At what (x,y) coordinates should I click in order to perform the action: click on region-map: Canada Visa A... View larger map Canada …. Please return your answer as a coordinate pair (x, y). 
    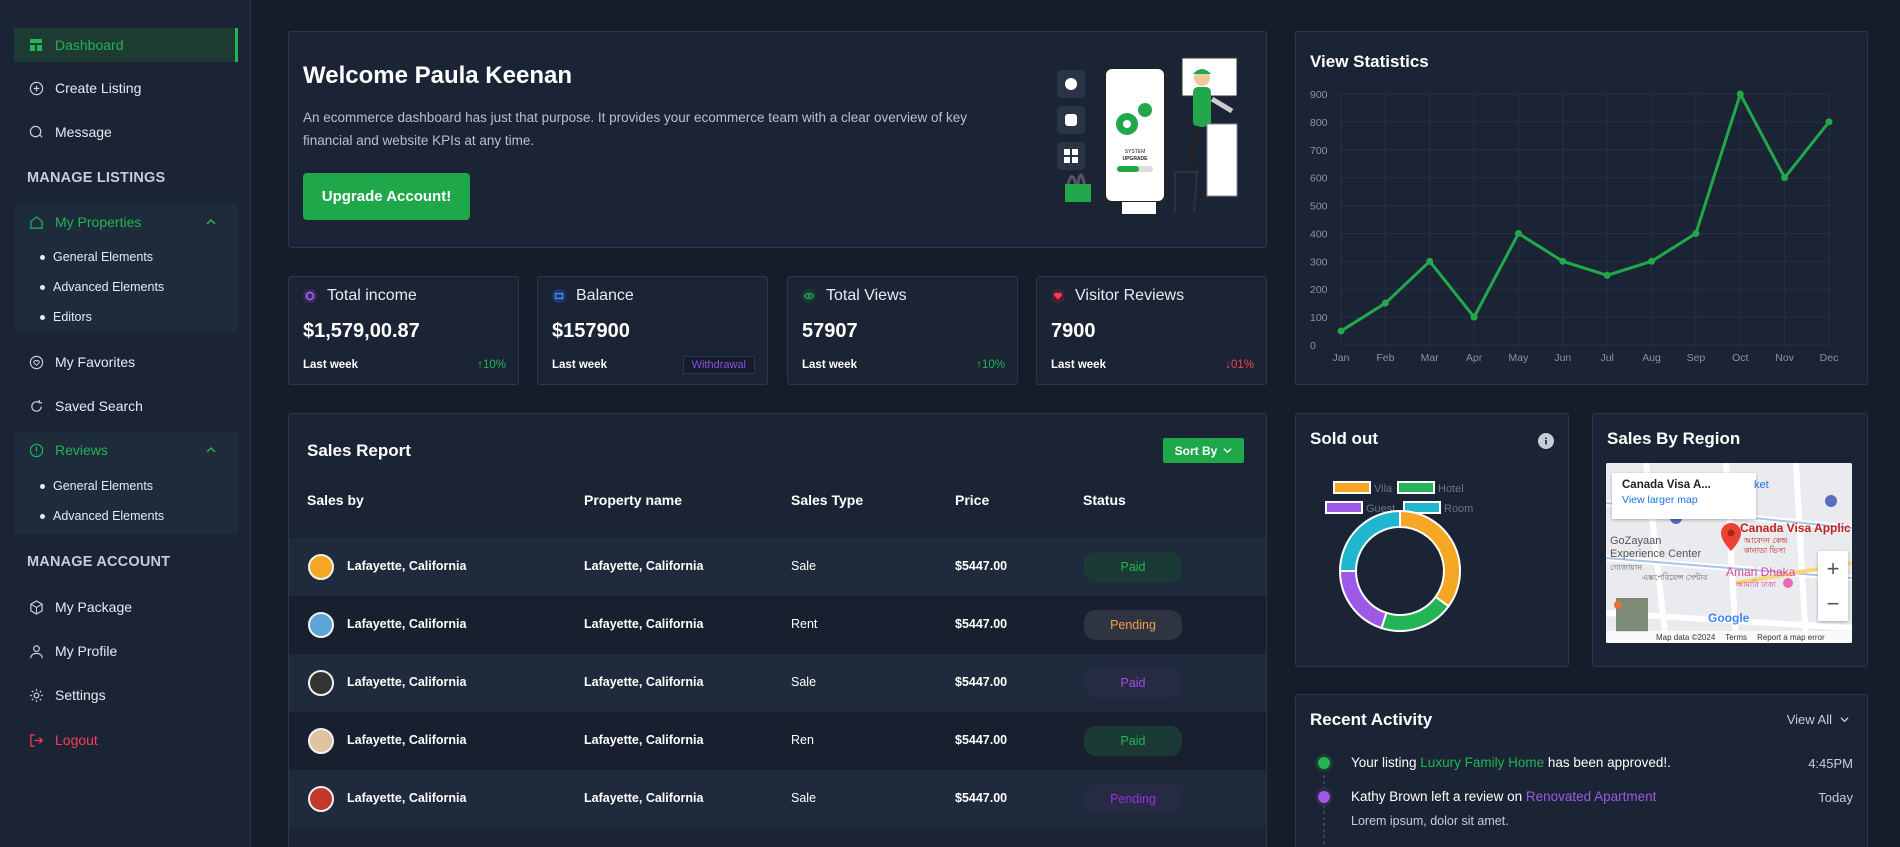
    Looking at the image, I should click on (1729, 553).